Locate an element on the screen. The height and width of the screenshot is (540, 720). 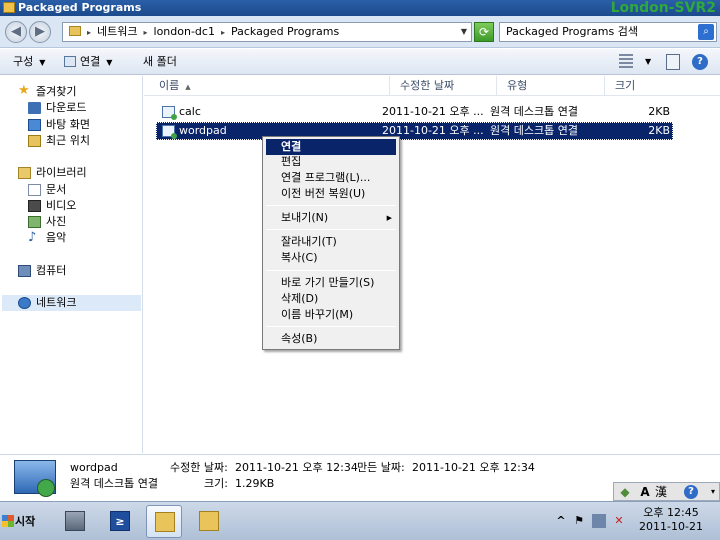
taskbar-explorer is located at coordinates (209, 521).